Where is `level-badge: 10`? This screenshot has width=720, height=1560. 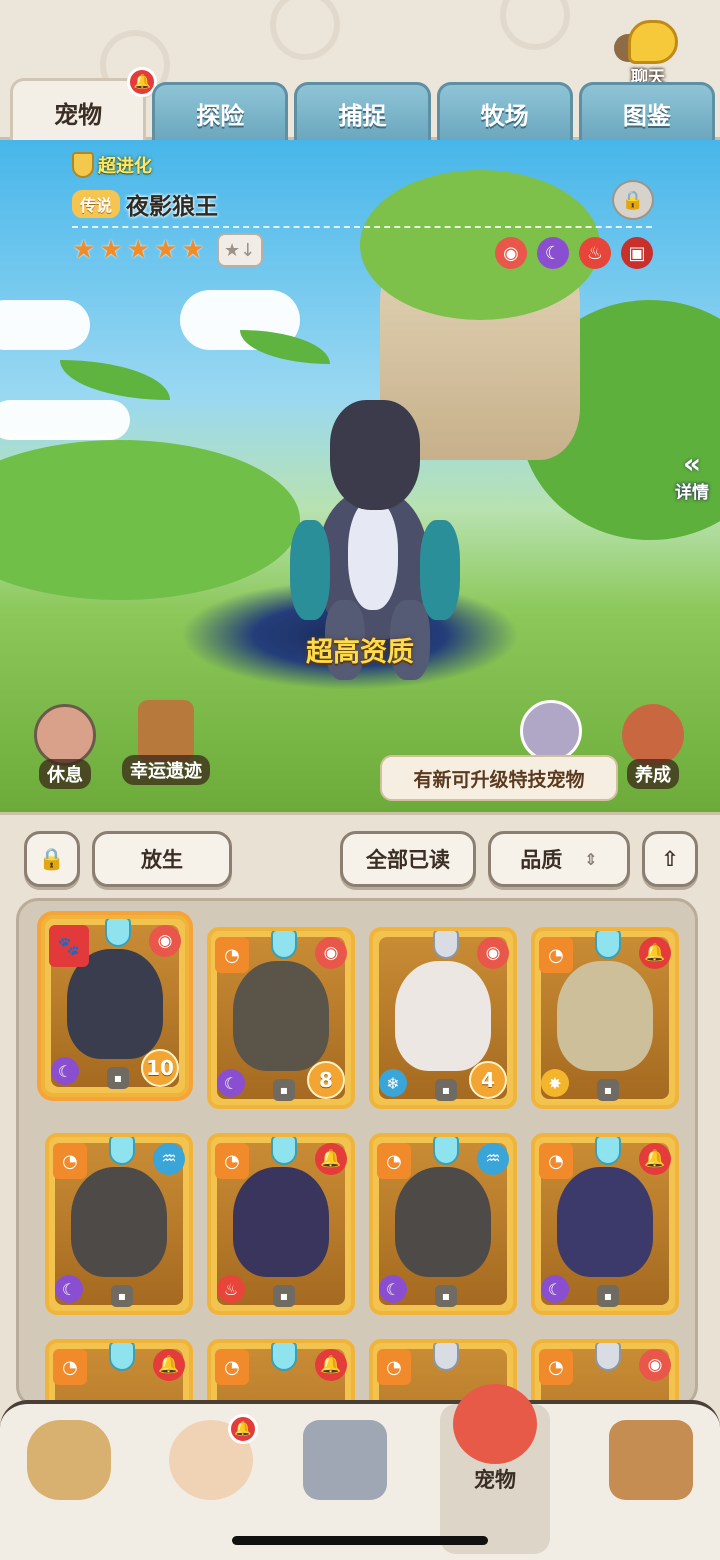
level-badge: 10 is located at coordinates (160, 1068).